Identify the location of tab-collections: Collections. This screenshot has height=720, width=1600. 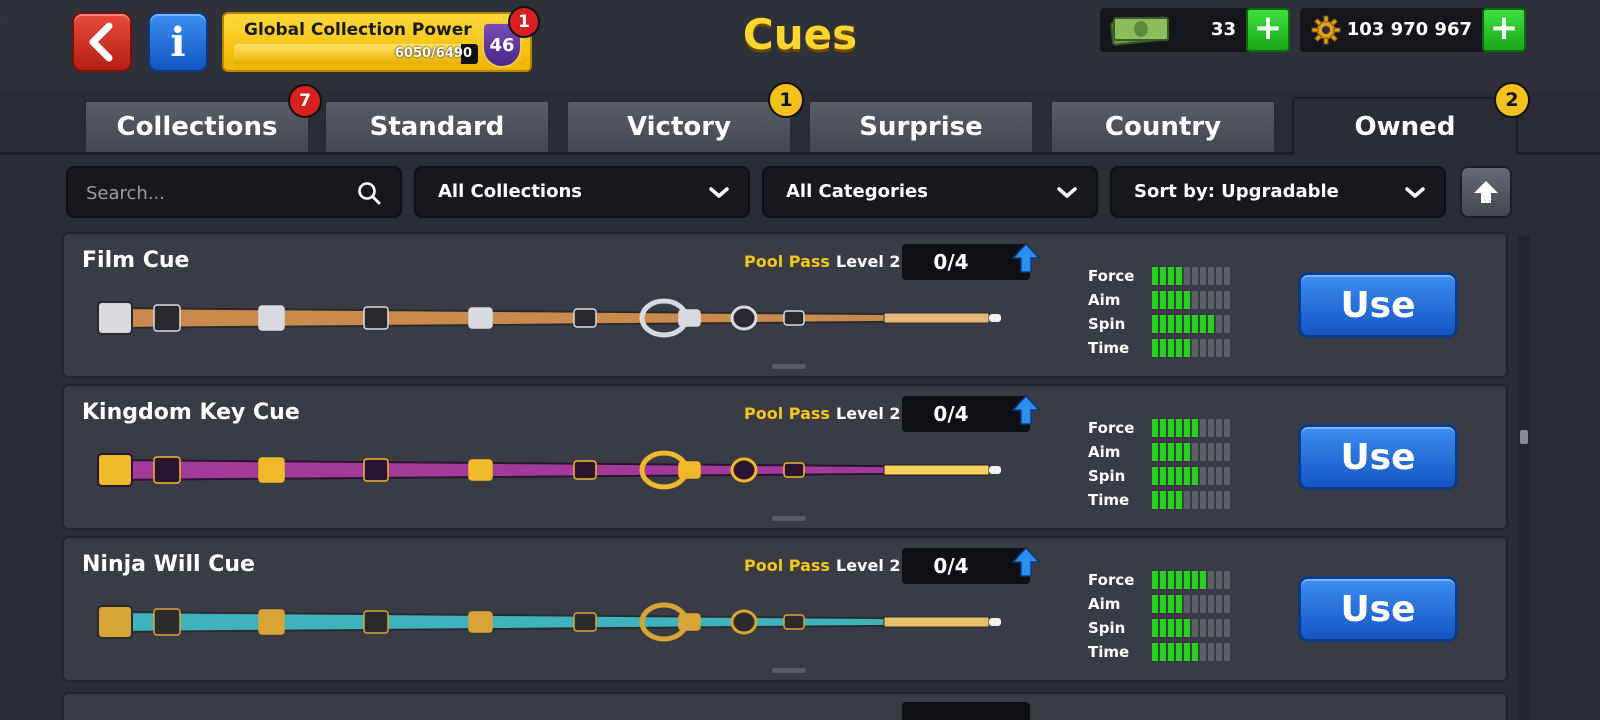
(197, 126).